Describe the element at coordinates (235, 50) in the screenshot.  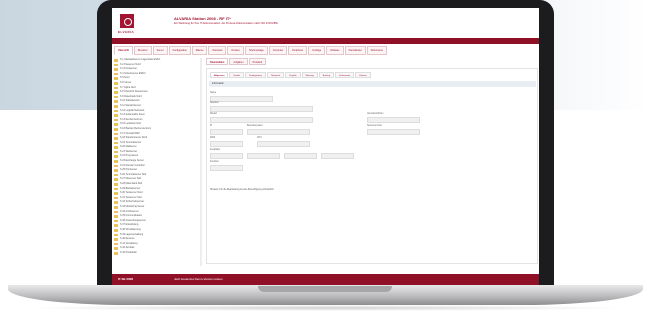
I see `main-tab-6: Drucker` at that location.